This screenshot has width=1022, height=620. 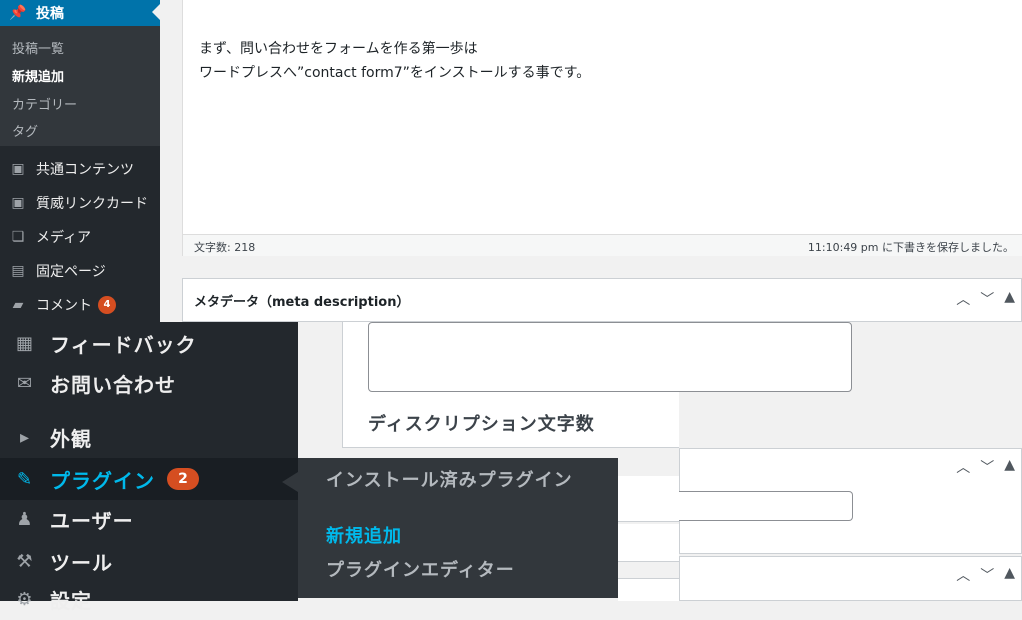 I want to click on menu-contact: ✉ お問い合わせ, so click(x=149, y=383).